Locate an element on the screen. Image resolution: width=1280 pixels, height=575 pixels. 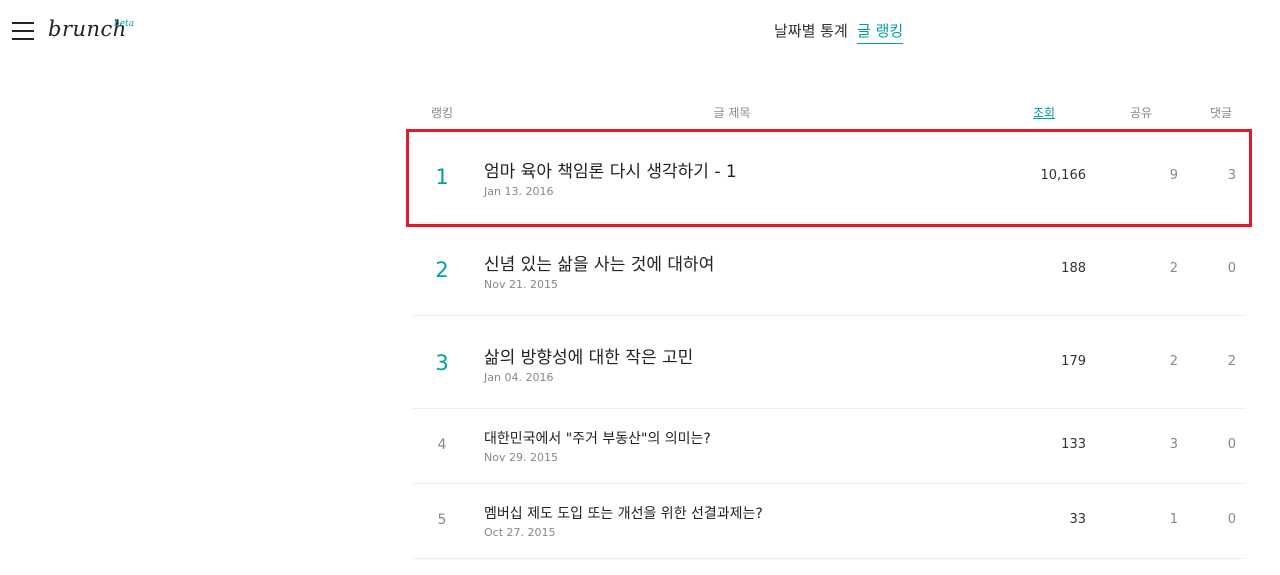
view-count: 10,166 is located at coordinates (1063, 175).